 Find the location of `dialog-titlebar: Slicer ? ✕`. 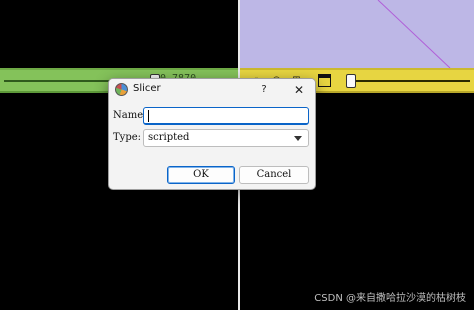

dialog-titlebar: Slicer ? ✕ is located at coordinates (212, 90).